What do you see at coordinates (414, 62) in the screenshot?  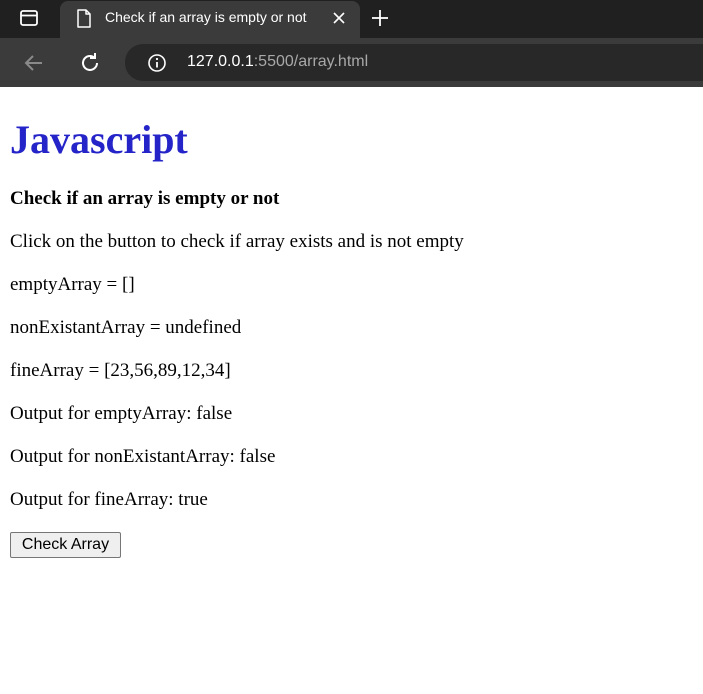 I see `address-bar: 127.0.0.1:5500/array.html` at bounding box center [414, 62].